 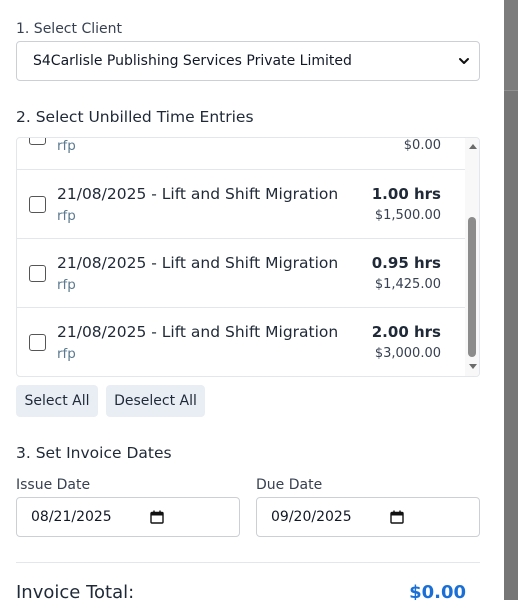 What do you see at coordinates (464, 61) in the screenshot?
I see `chevron-down-icon` at bounding box center [464, 61].